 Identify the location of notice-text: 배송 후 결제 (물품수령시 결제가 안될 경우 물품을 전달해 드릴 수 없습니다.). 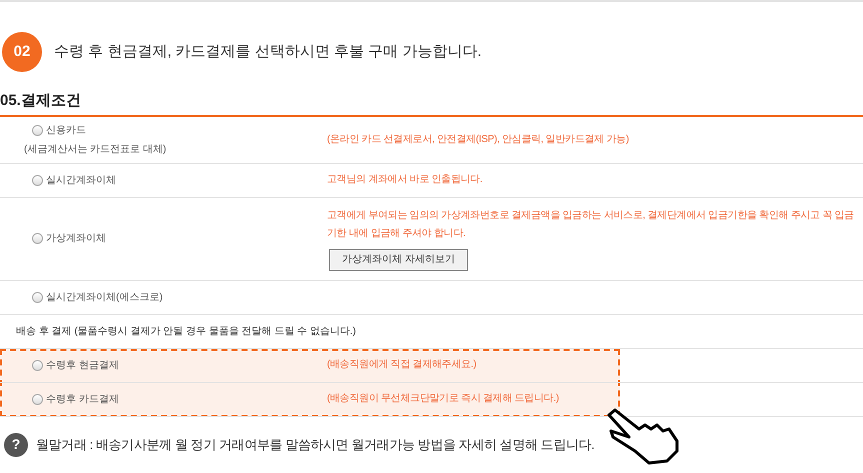
(186, 331).